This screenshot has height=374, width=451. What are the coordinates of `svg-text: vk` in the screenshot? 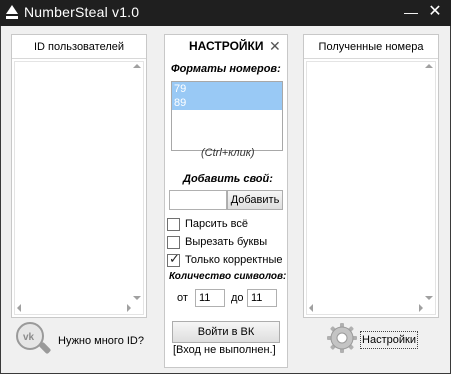 It's located at (29, 337).